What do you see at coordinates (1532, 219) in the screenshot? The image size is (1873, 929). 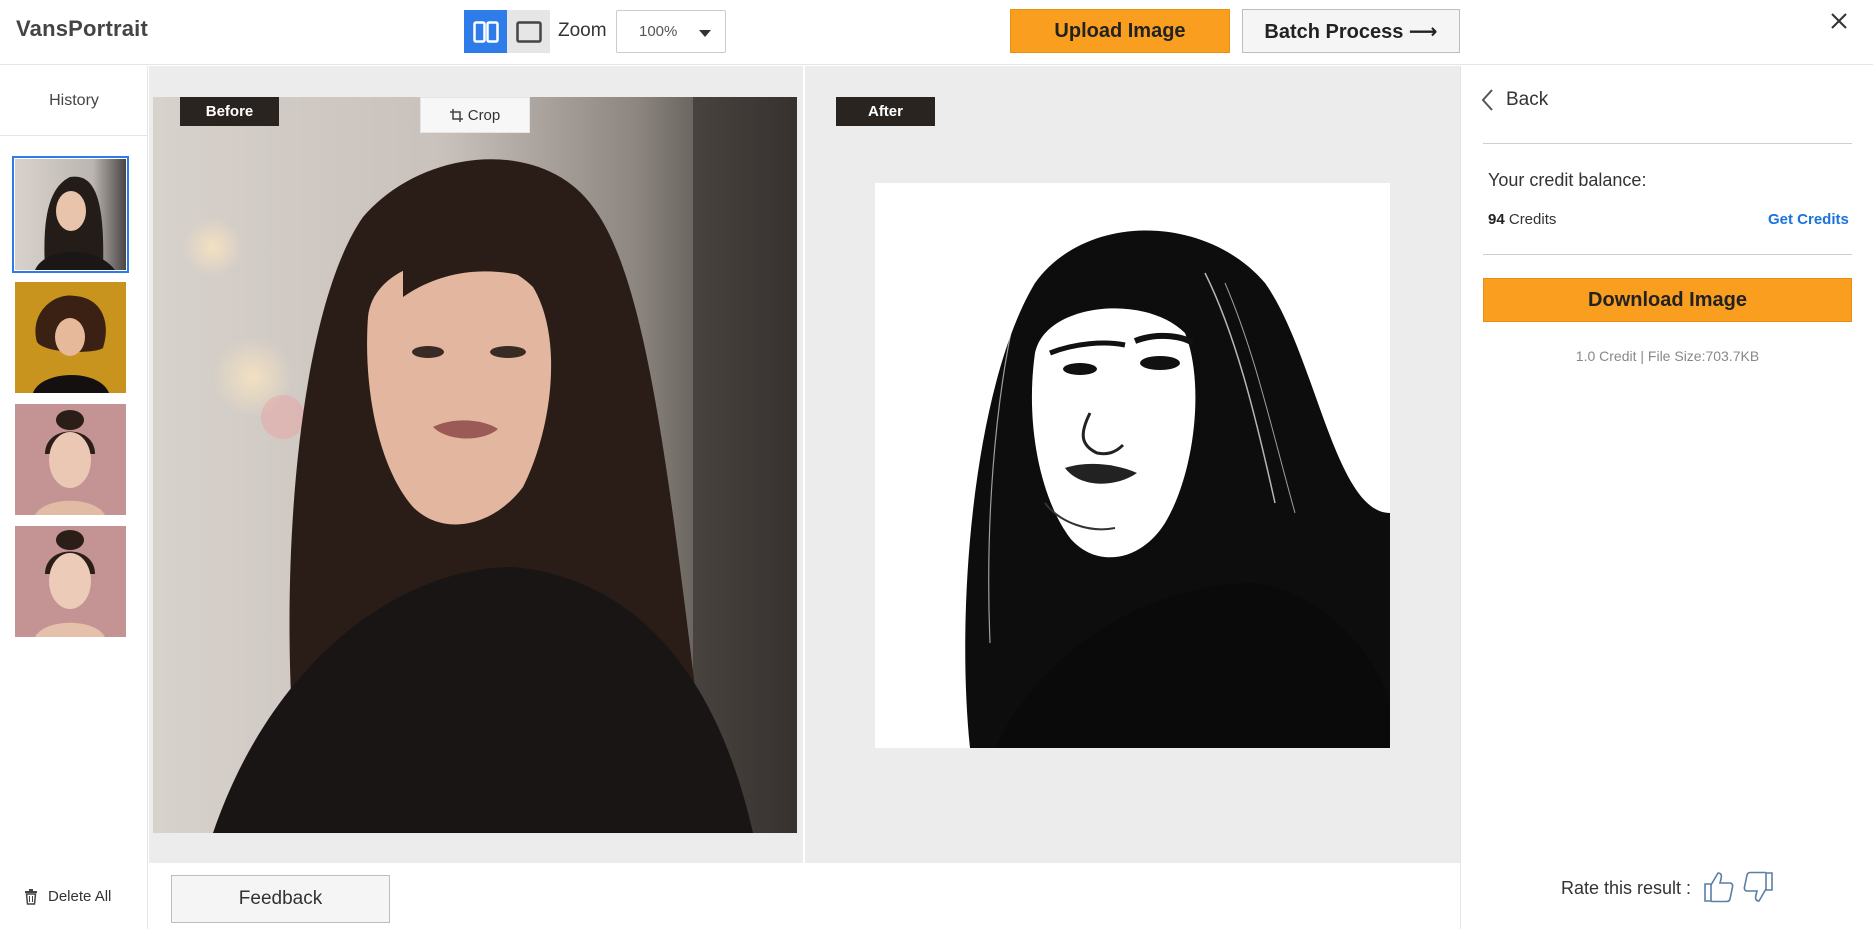 I see `credit-unit: Credits` at bounding box center [1532, 219].